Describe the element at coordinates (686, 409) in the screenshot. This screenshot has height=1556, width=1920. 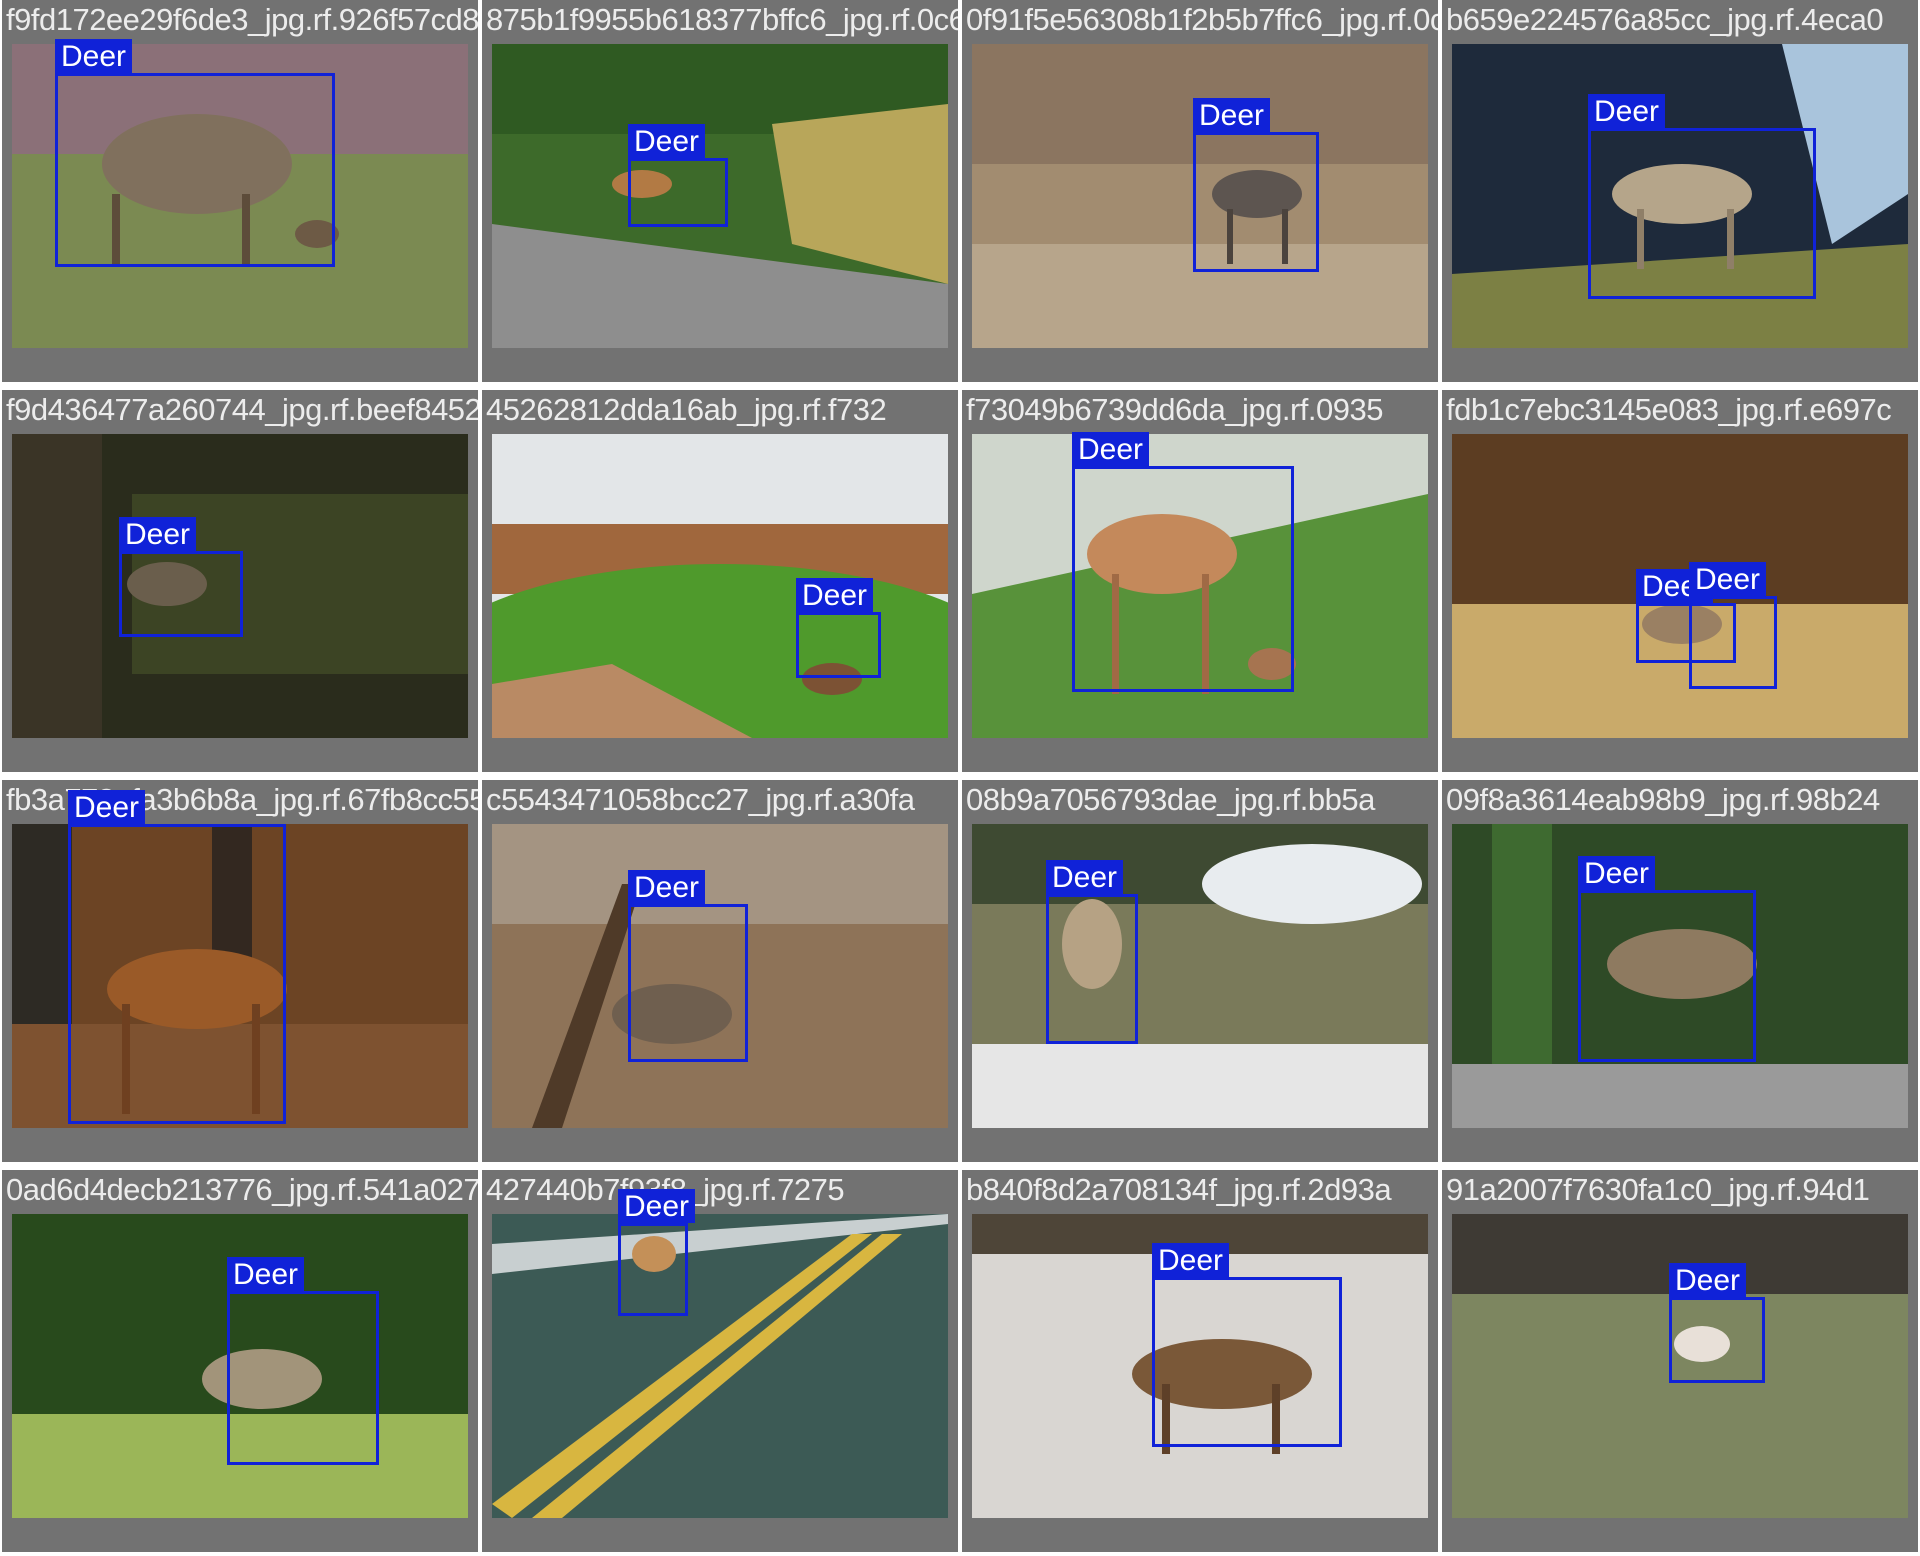
I see `image-filename: 45262812dda16ab_jpg.rf.f732` at that location.